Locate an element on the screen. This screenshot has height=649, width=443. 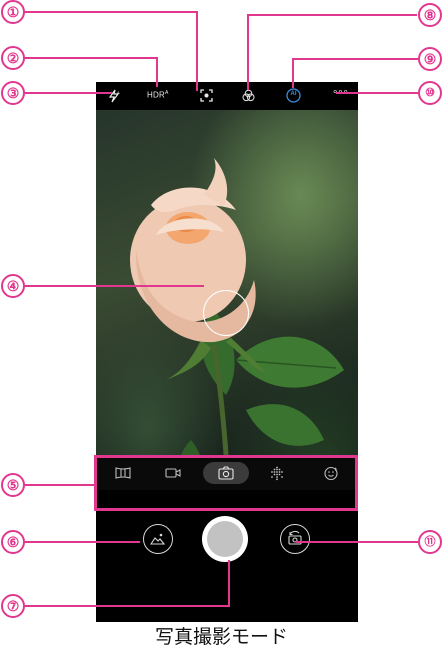
ai-scene-icon: AI is located at coordinates (293, 97).